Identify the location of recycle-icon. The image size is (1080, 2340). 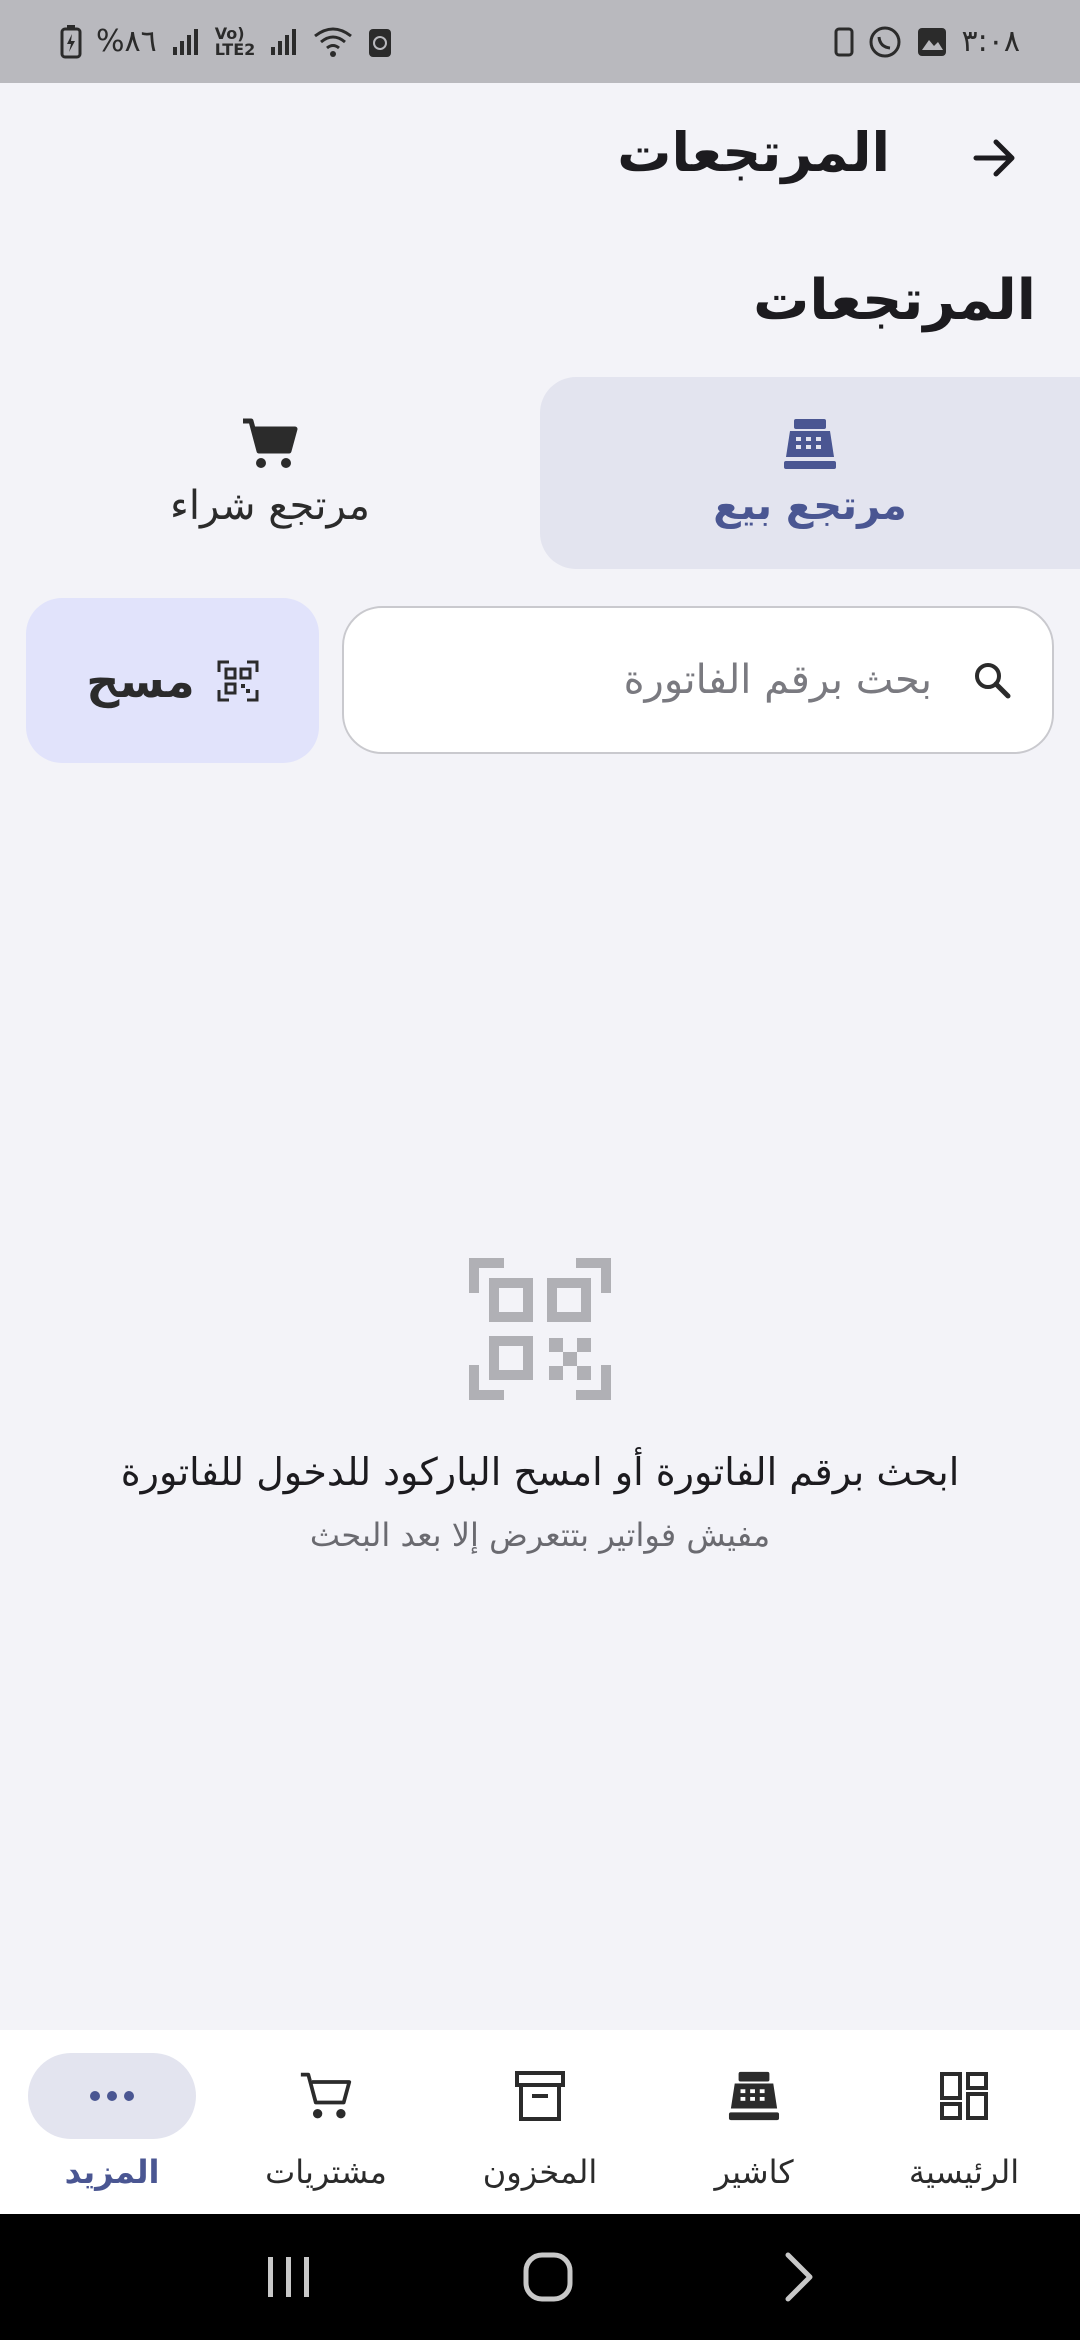
(380, 42).